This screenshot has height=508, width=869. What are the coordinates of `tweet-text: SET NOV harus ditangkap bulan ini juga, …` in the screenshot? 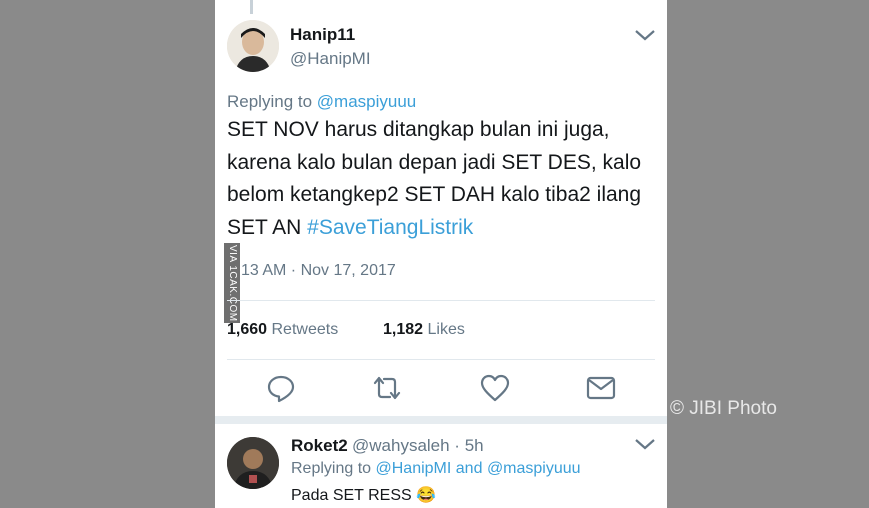 It's located at (443, 179).